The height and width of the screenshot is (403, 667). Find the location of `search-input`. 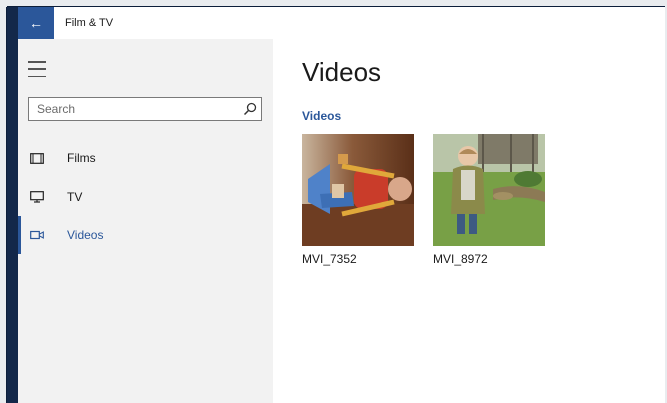

search-input is located at coordinates (134, 109).